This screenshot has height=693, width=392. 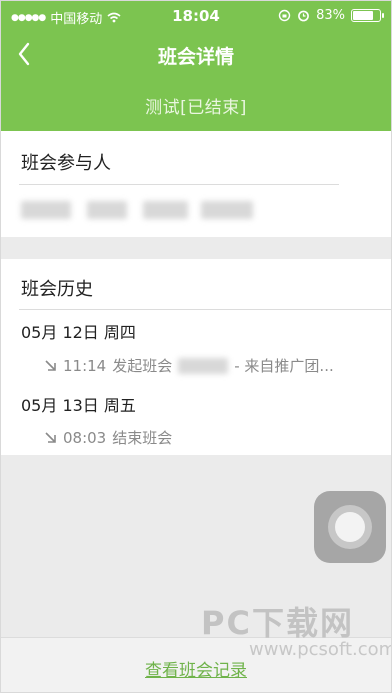 I want to click on battery-icon, so click(x=367, y=15).